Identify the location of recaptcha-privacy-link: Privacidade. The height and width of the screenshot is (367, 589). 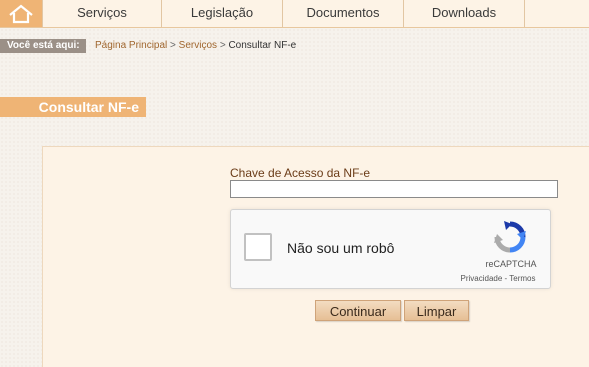
(481, 278).